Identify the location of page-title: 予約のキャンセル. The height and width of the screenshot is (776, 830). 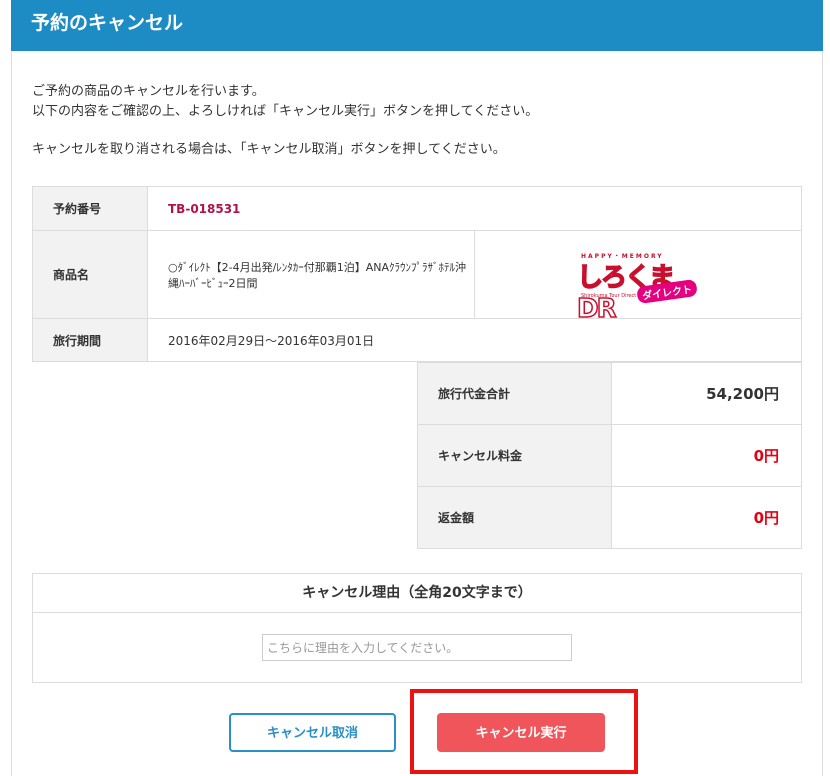
(107, 23).